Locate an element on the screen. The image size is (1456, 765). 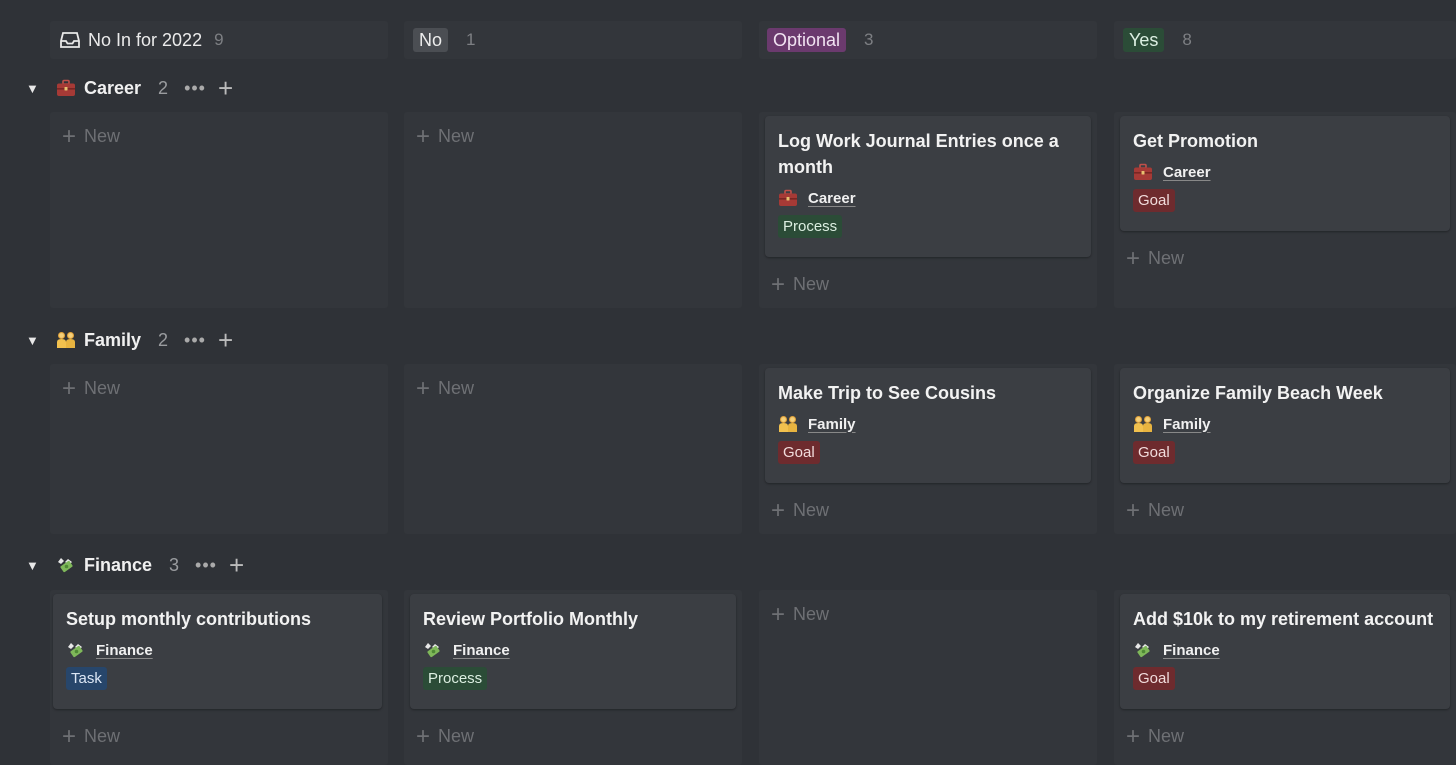
group-name: Career is located at coordinates (113, 87).